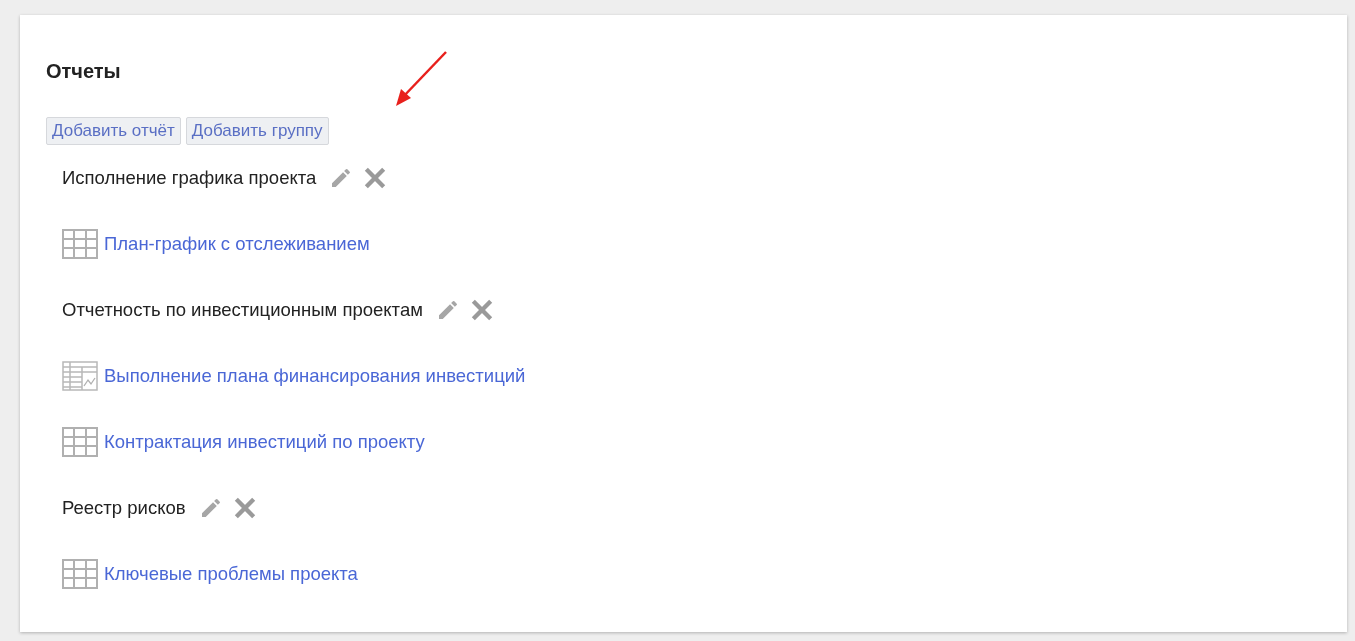  What do you see at coordinates (84, 71) in the screenshot?
I see `section-title: Отчеты` at bounding box center [84, 71].